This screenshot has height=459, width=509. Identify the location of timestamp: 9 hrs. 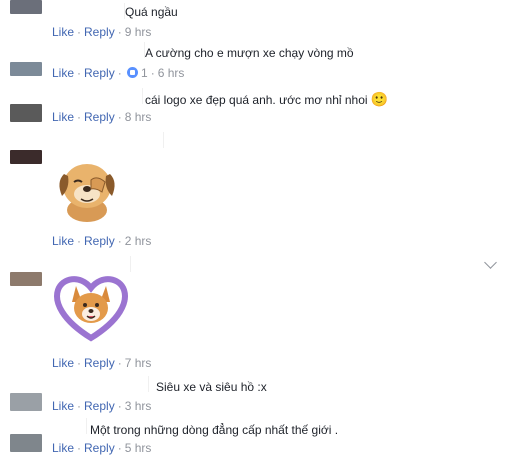
(138, 32).